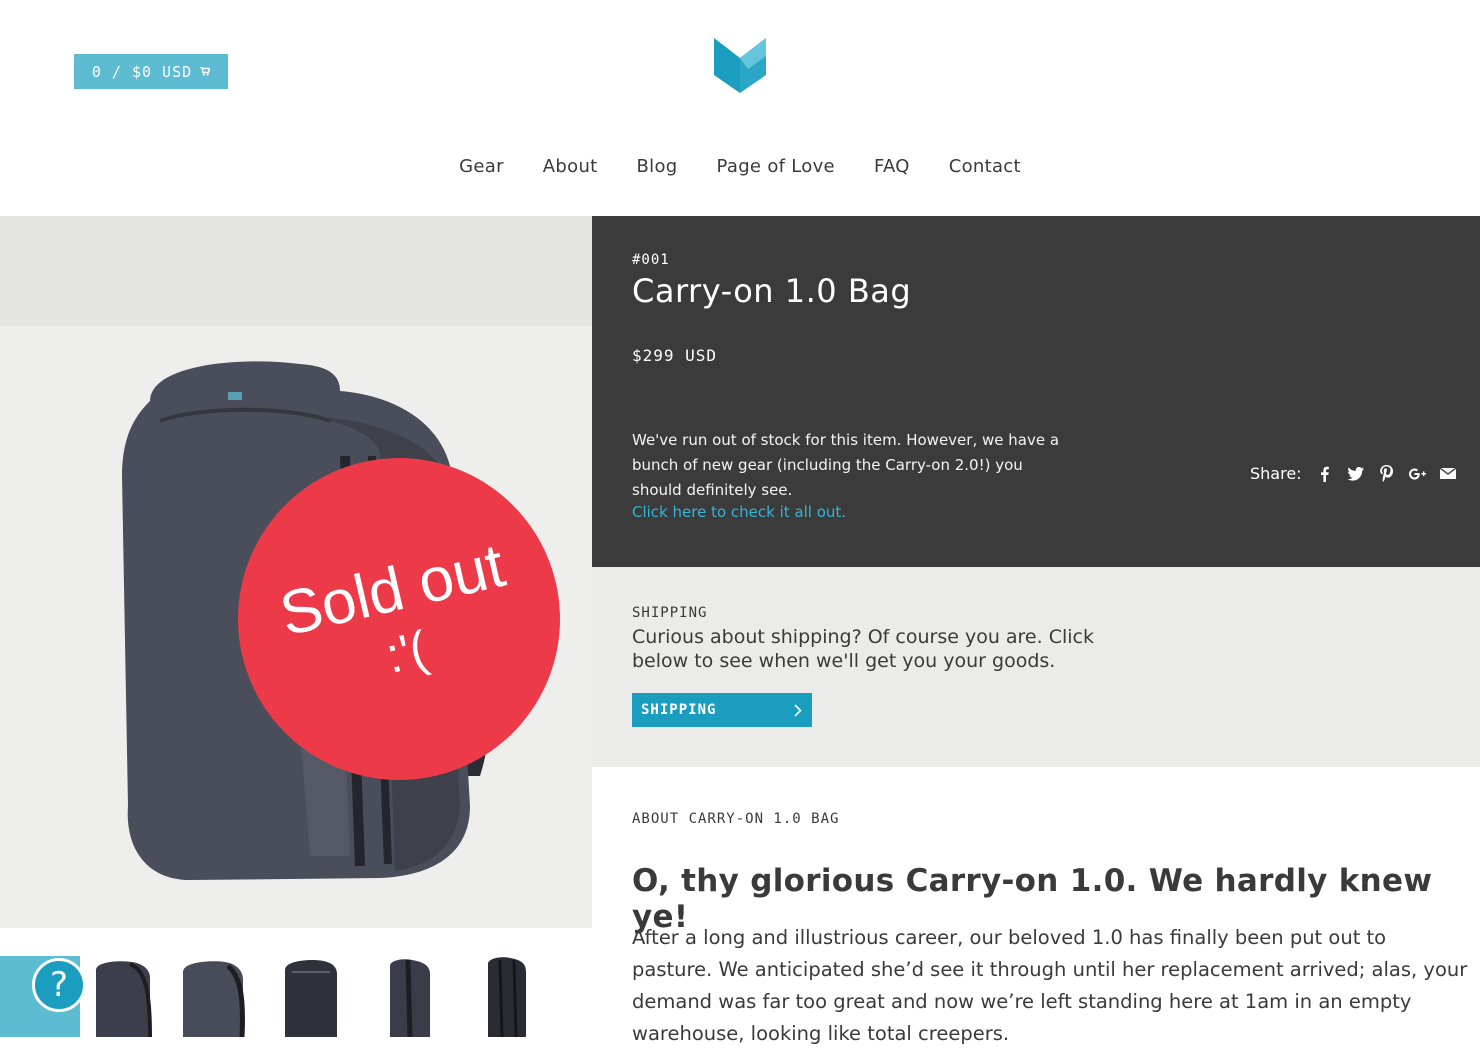 This screenshot has width=1480, height=1050. Describe the element at coordinates (142, 71) in the screenshot. I see `cart-label: 0 / $0 USD` at that location.